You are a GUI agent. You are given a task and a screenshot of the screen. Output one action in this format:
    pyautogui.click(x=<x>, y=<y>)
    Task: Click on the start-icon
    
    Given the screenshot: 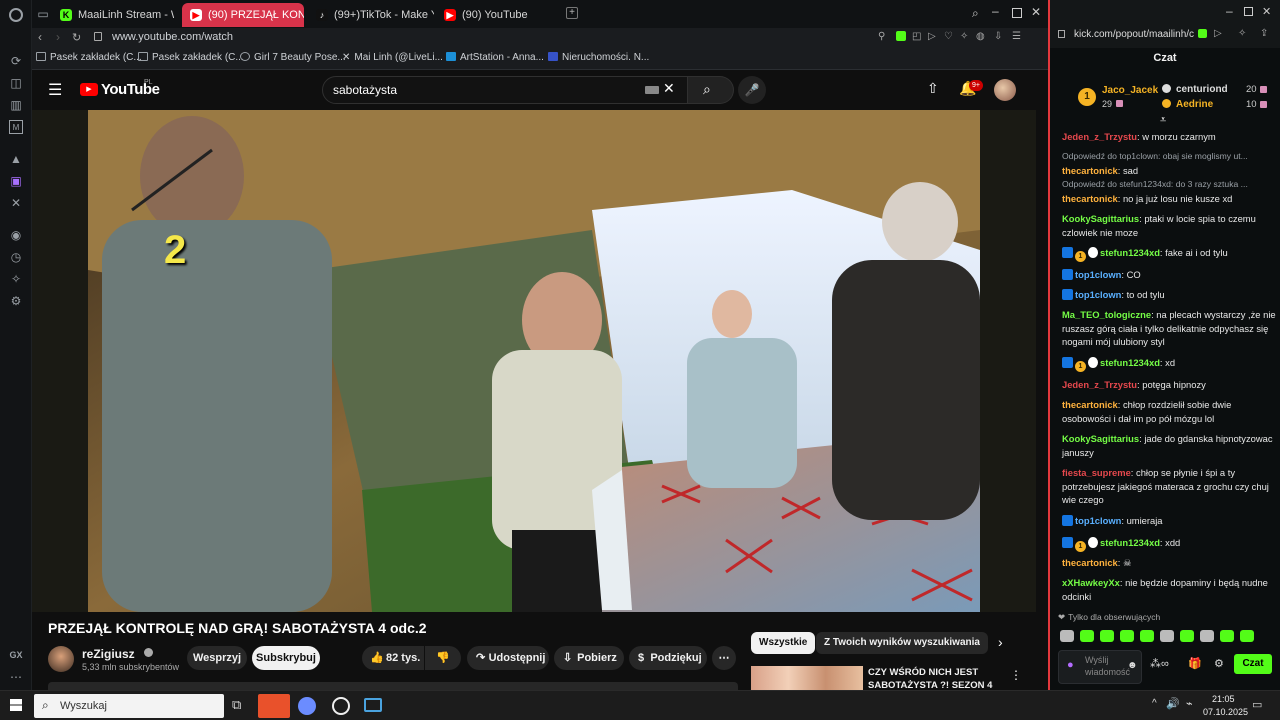 What is the action you would take?
    pyautogui.click(x=16, y=705)
    